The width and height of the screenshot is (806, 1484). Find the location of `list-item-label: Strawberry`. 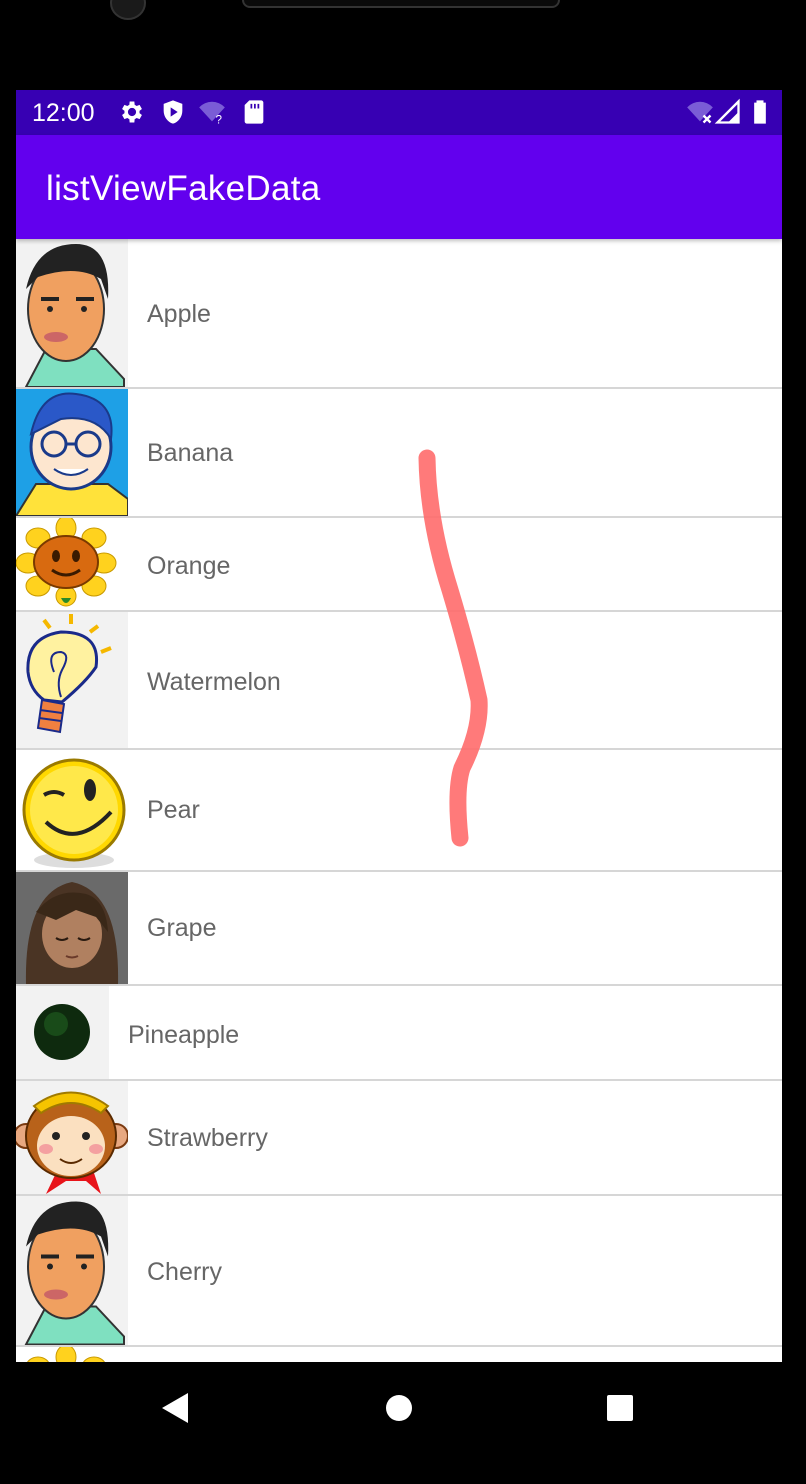

list-item-label: Strawberry is located at coordinates (207, 1138).